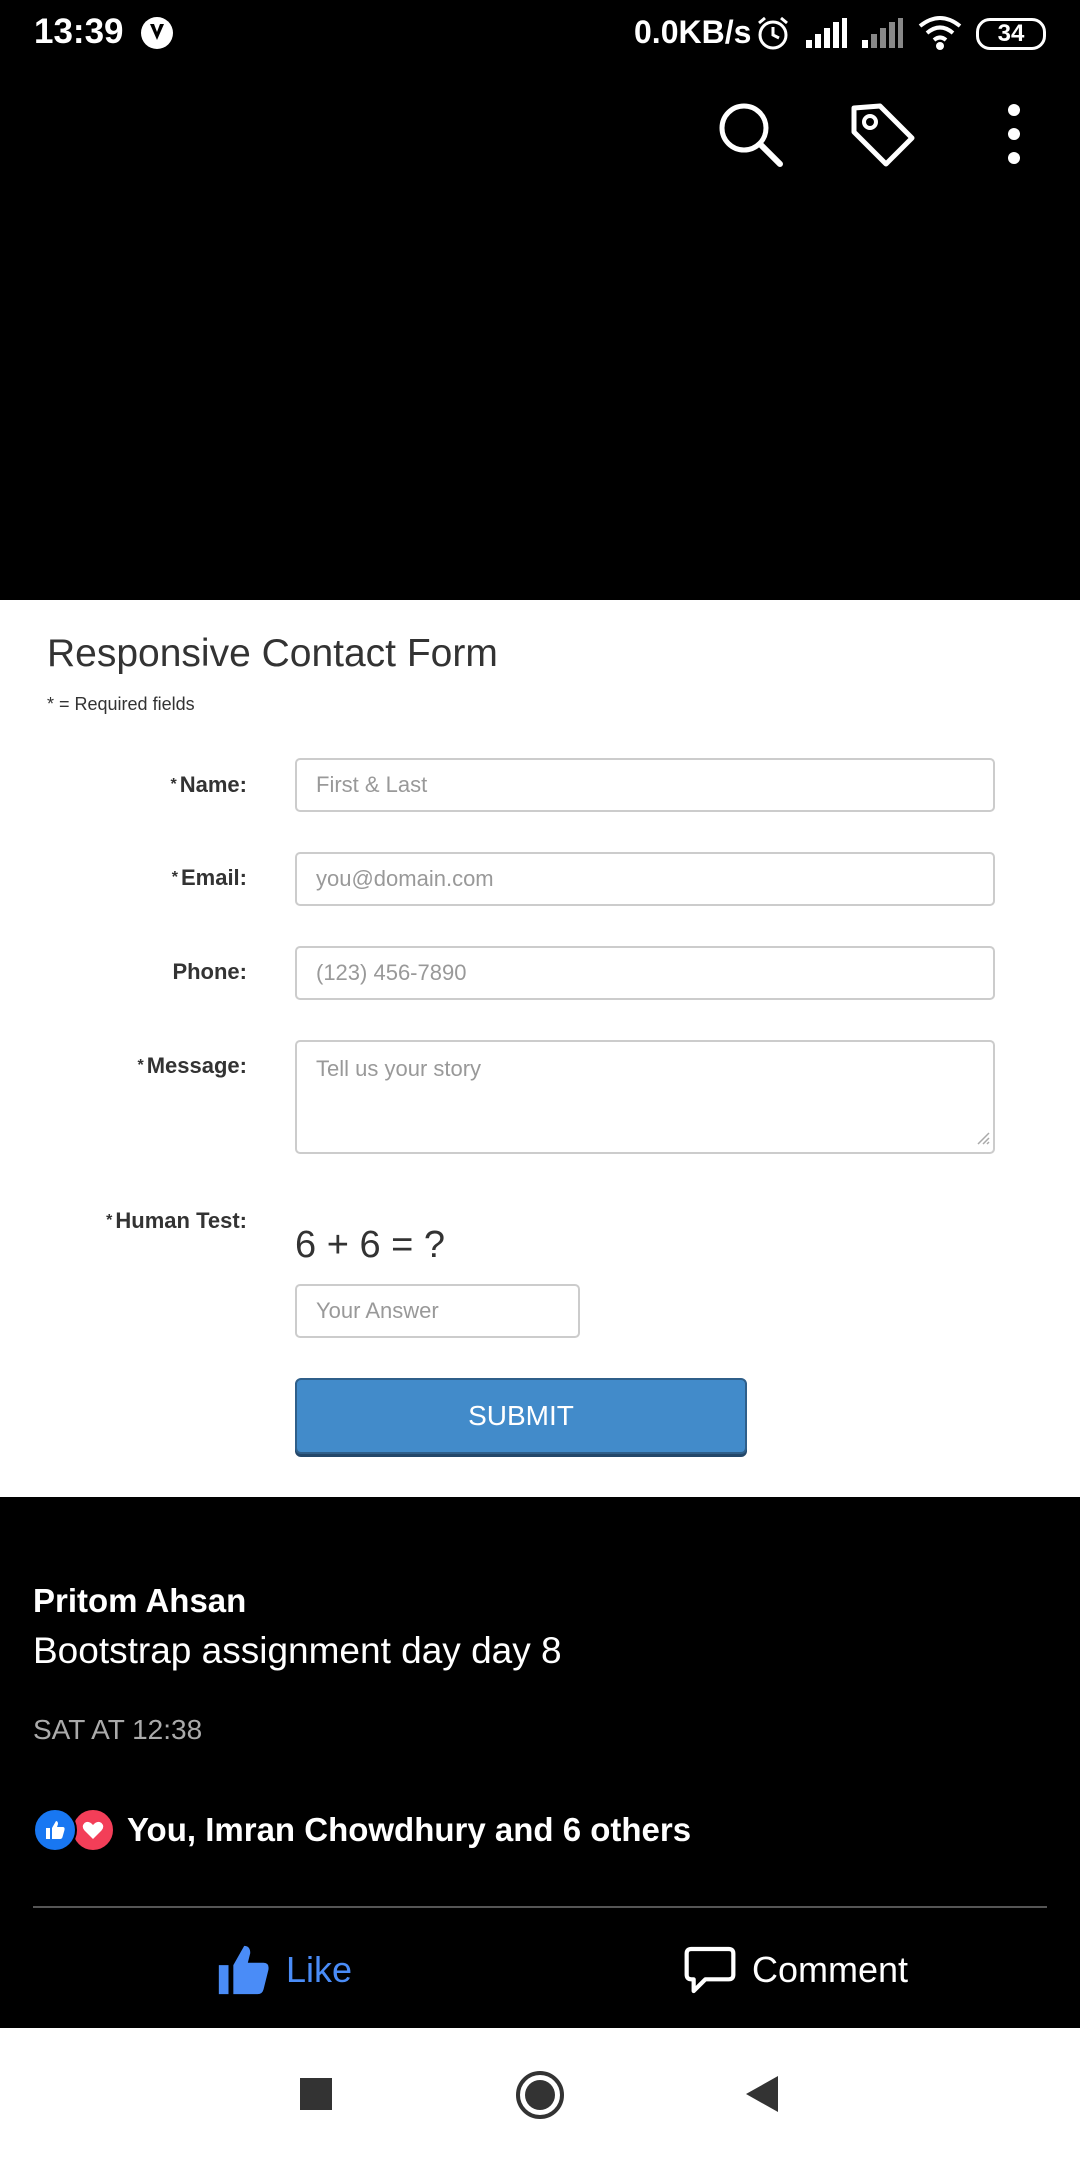 The width and height of the screenshot is (1080, 2160). I want to click on post-timestamp: SAT AT 12:38, so click(118, 1729).